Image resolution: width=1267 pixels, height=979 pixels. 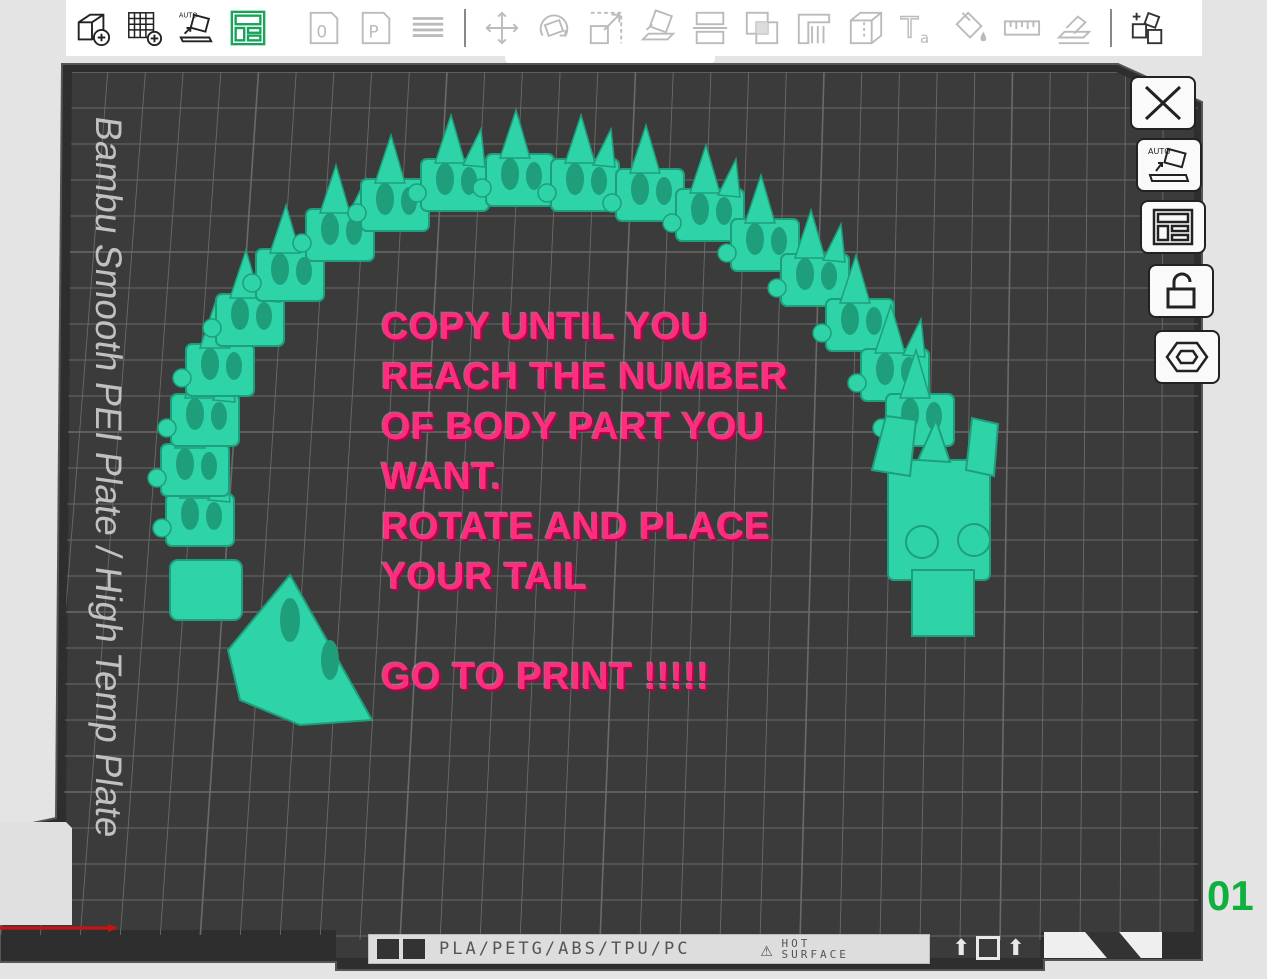 I want to click on surface-label: SURFACE, so click(x=815, y=954).